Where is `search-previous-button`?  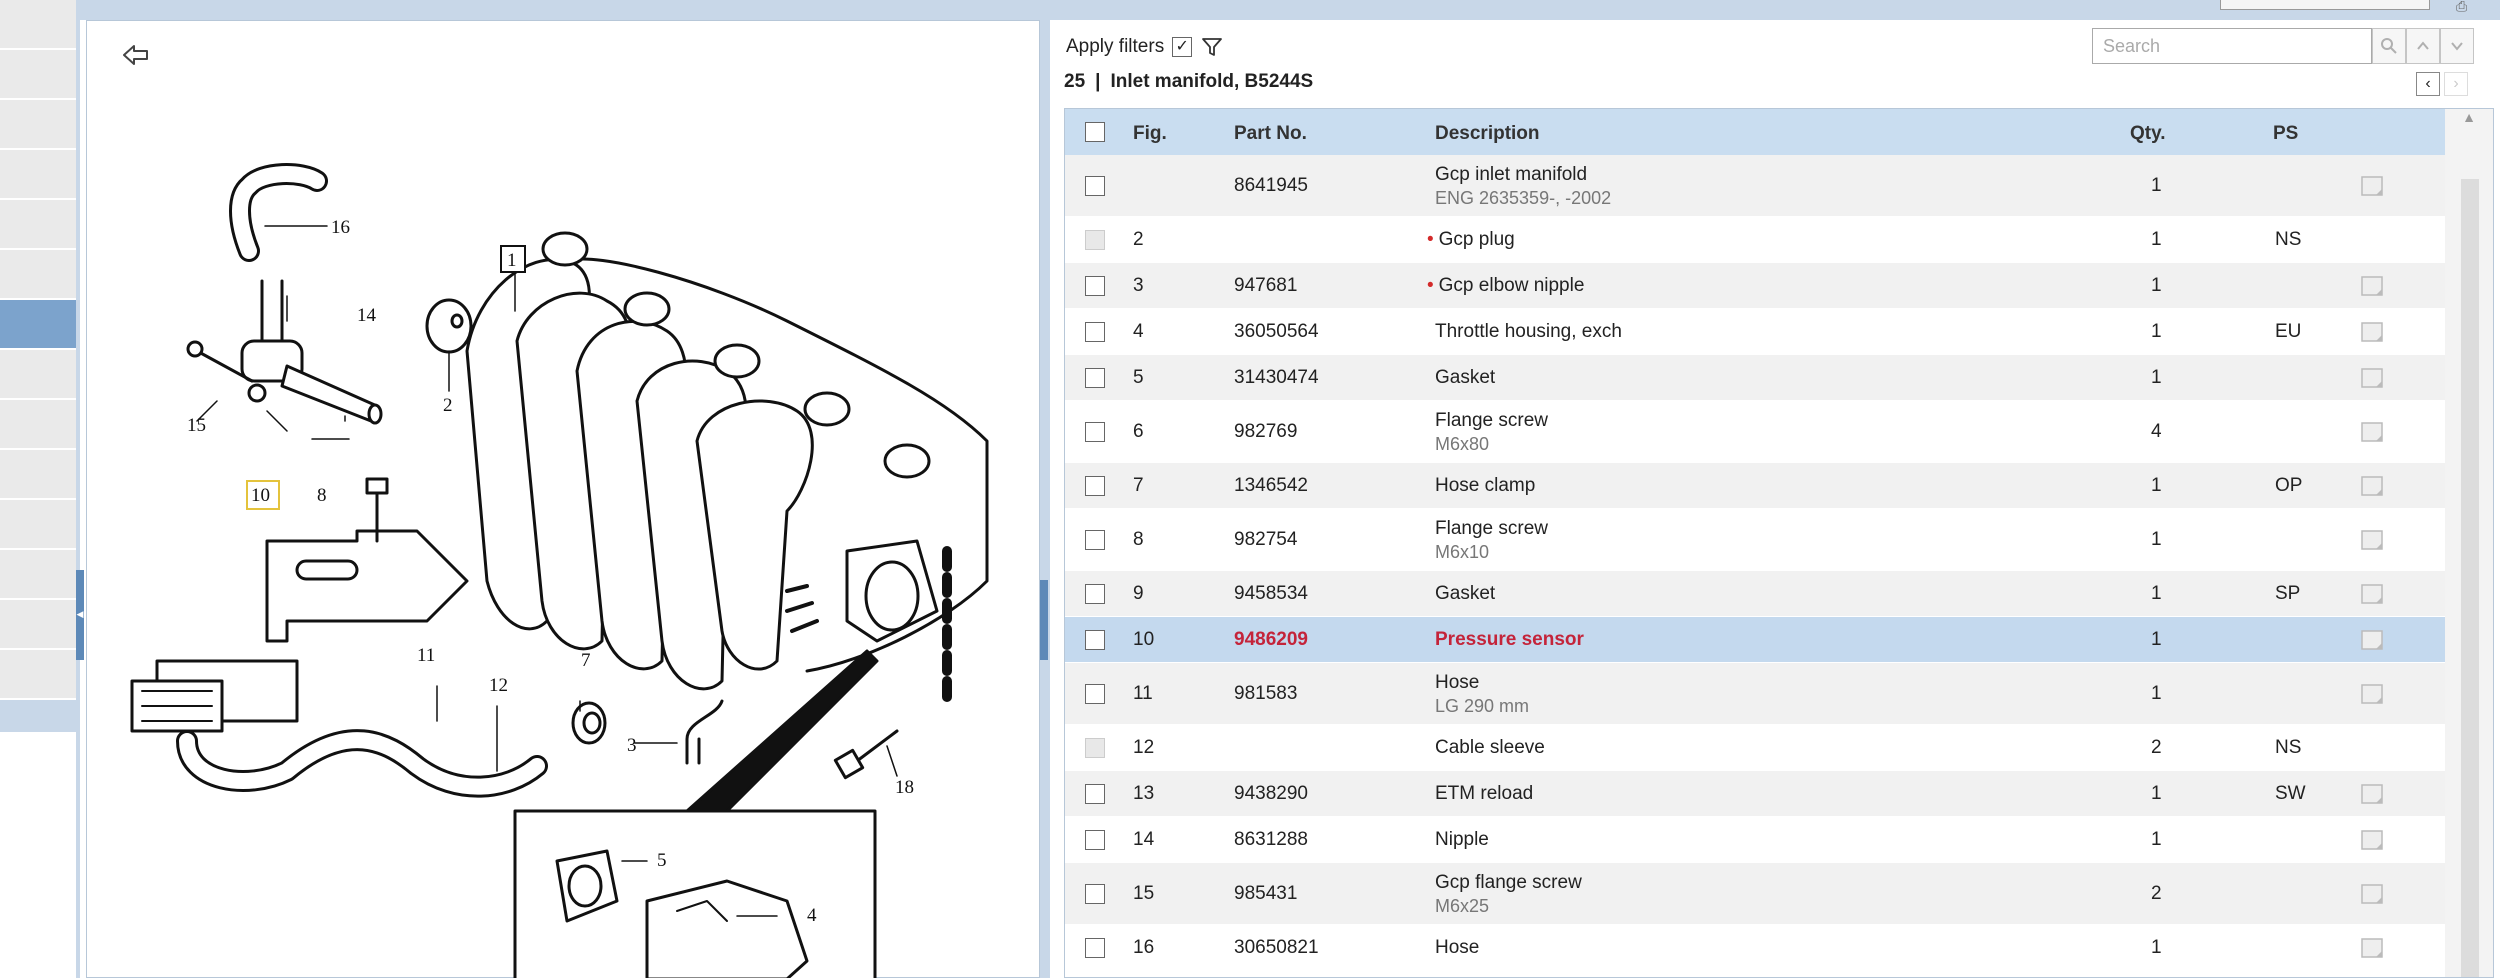 search-previous-button is located at coordinates (2423, 46).